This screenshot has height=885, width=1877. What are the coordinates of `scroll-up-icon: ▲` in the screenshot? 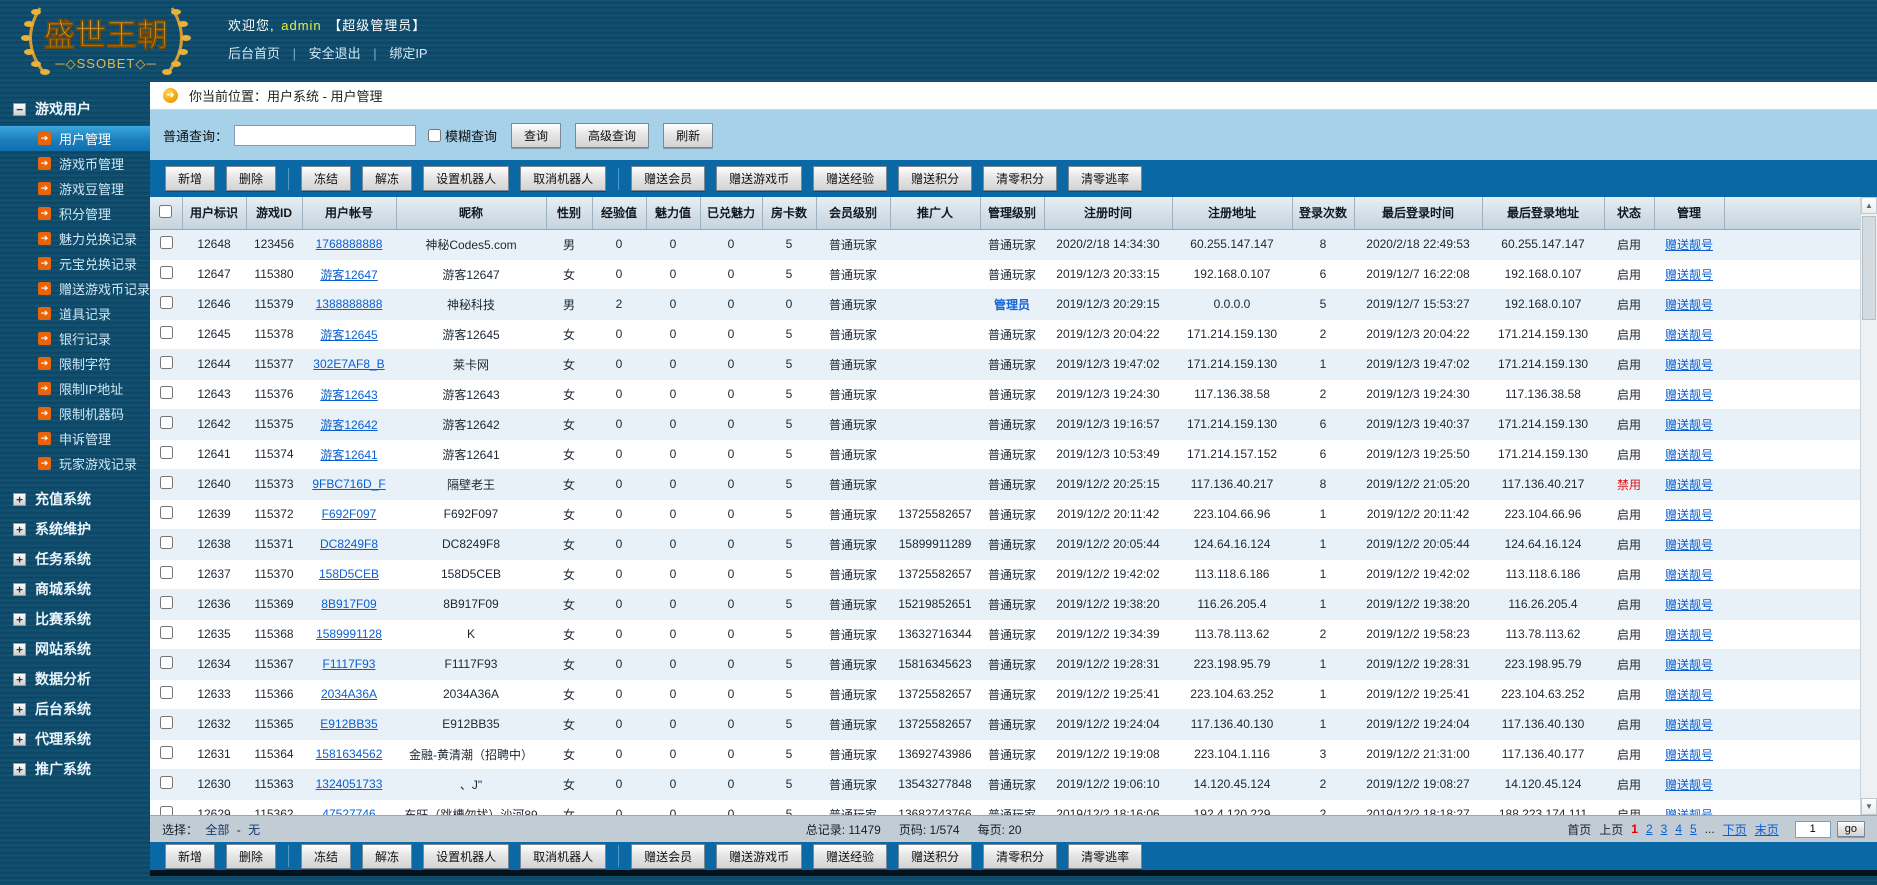 It's located at (1869, 205).